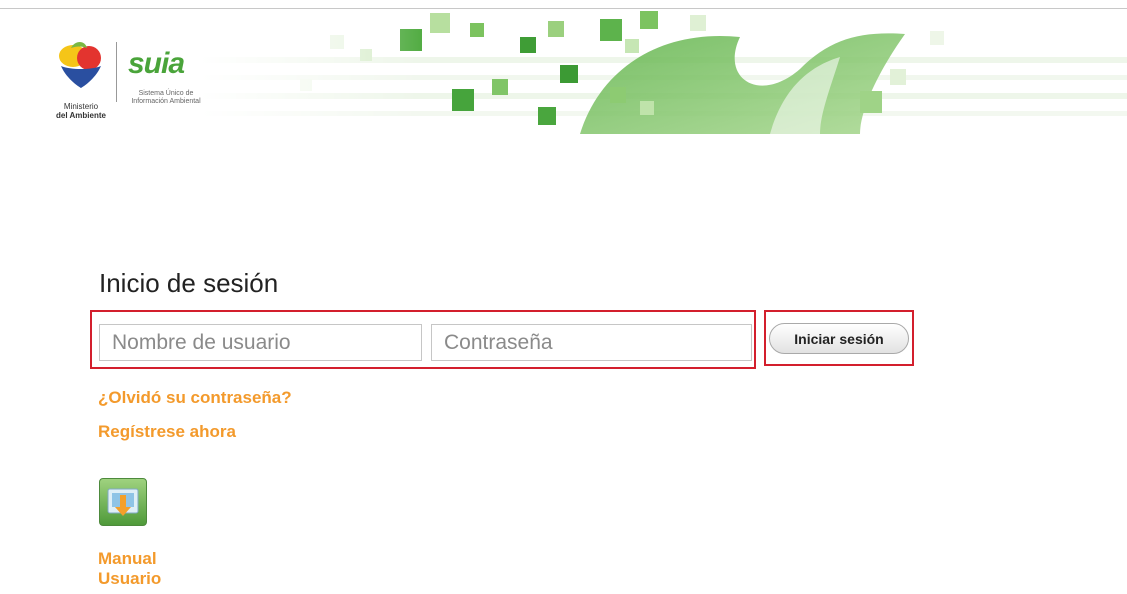 The width and height of the screenshot is (1127, 594). Describe the element at coordinates (166, 101) in the screenshot. I see `suia-subtitle-line2: Información Ambiental` at that location.